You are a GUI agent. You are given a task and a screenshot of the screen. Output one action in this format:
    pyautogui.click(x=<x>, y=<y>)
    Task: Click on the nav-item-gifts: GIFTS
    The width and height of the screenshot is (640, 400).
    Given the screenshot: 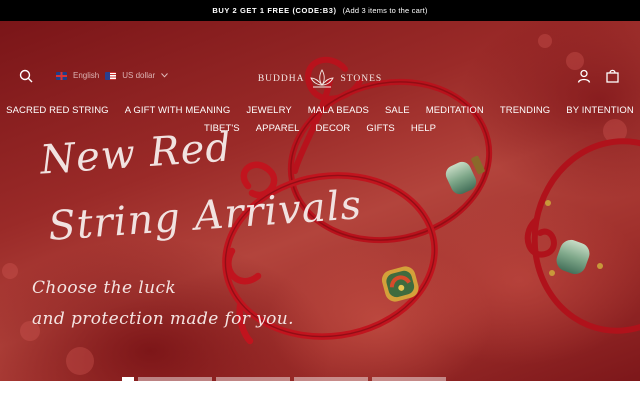 What is the action you would take?
    pyautogui.click(x=380, y=128)
    